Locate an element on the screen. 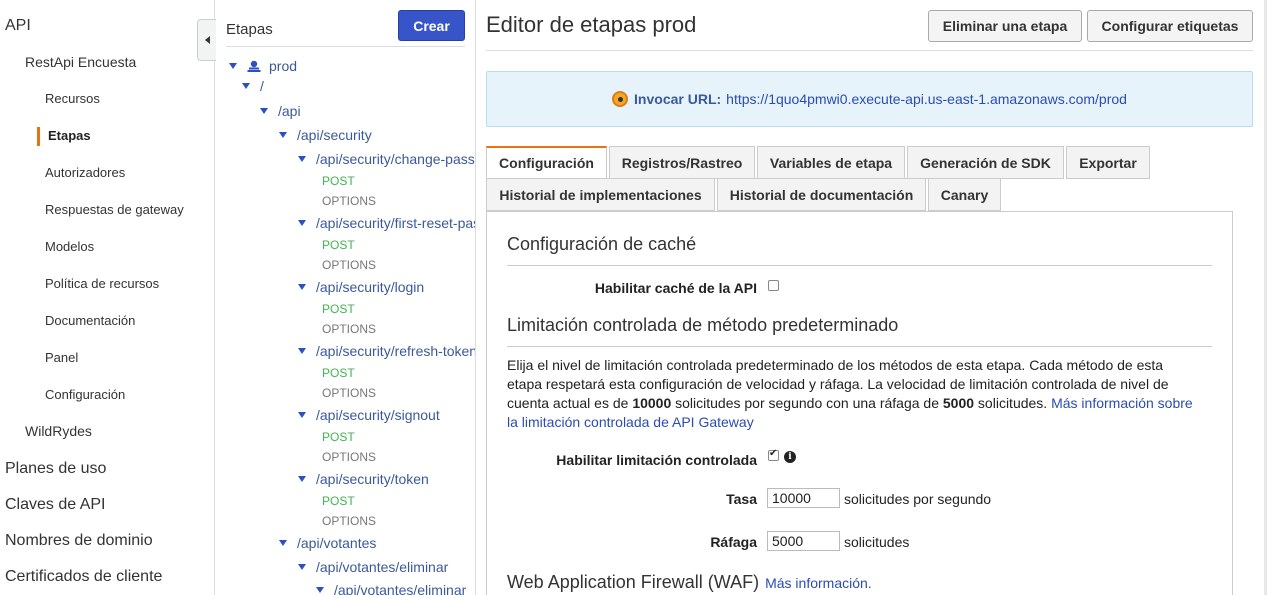 The image size is (1267, 595). resource-path: /api/security/login is located at coordinates (370, 287).